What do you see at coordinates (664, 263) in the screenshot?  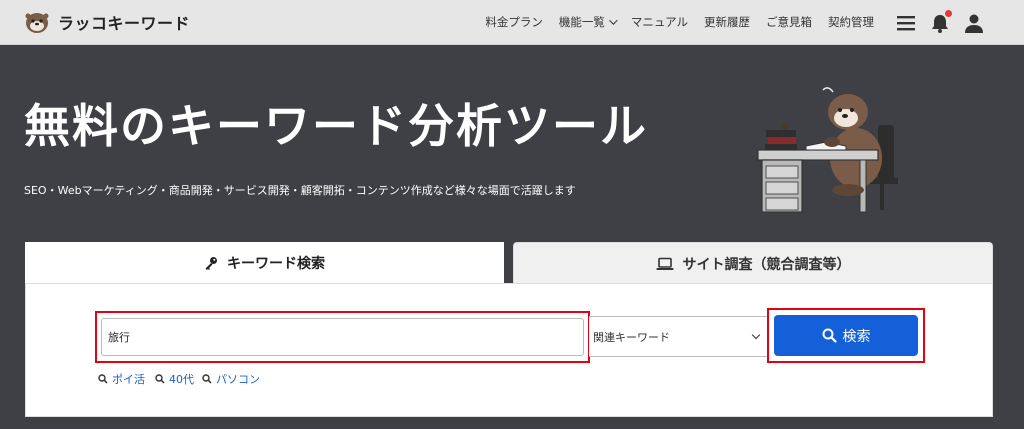 I see `laptop-icon` at bounding box center [664, 263].